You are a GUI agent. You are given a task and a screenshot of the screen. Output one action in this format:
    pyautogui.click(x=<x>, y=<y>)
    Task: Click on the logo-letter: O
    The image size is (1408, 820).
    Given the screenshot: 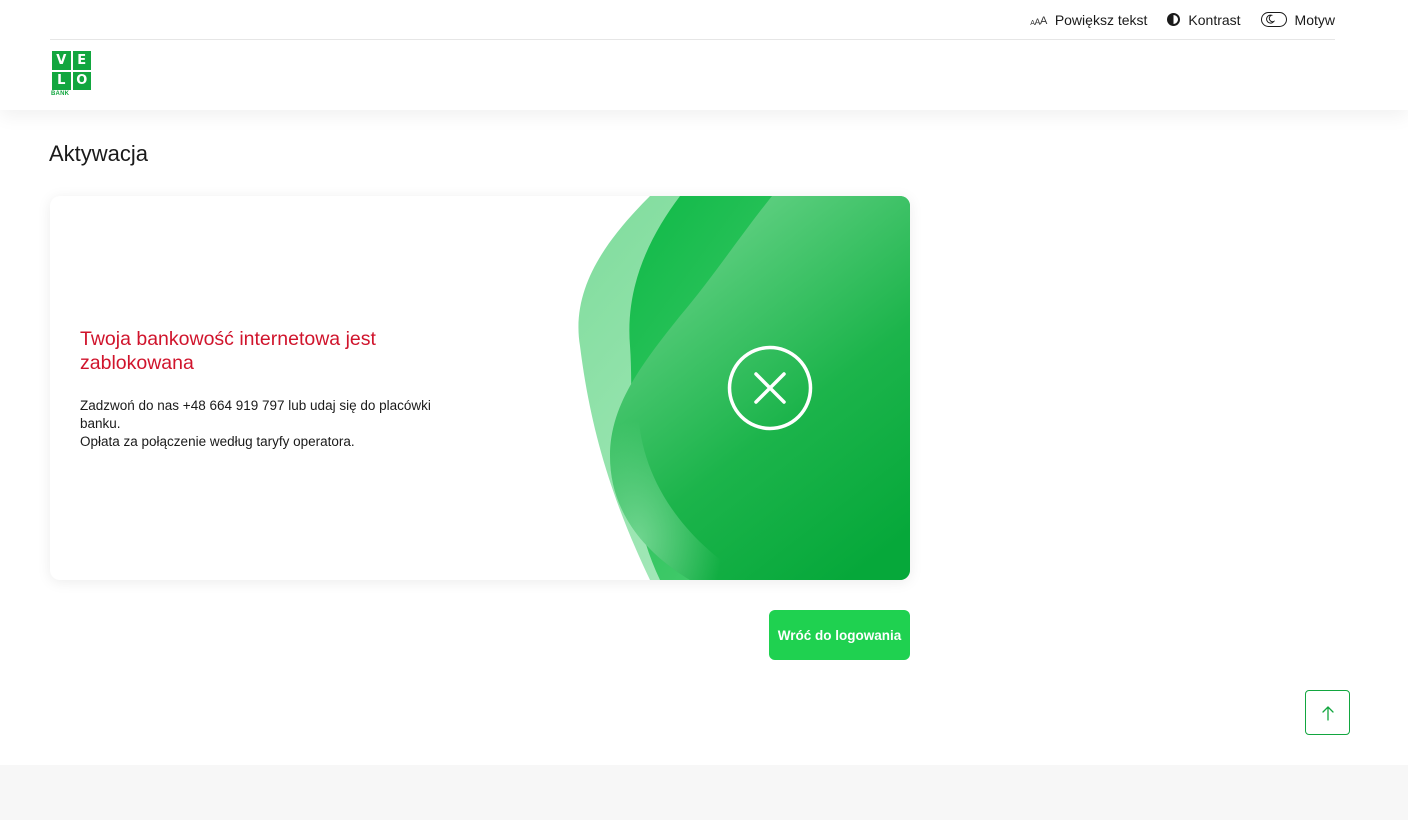 What is the action you would take?
    pyautogui.click(x=81, y=80)
    